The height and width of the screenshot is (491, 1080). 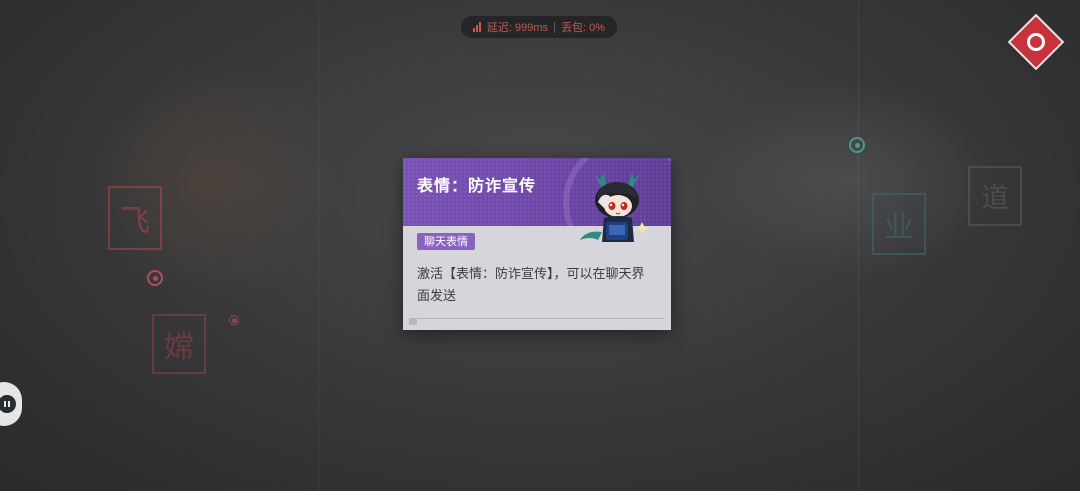 I want to click on network-status: 延迟: 999ms 丢包: 0%, so click(x=539, y=27).